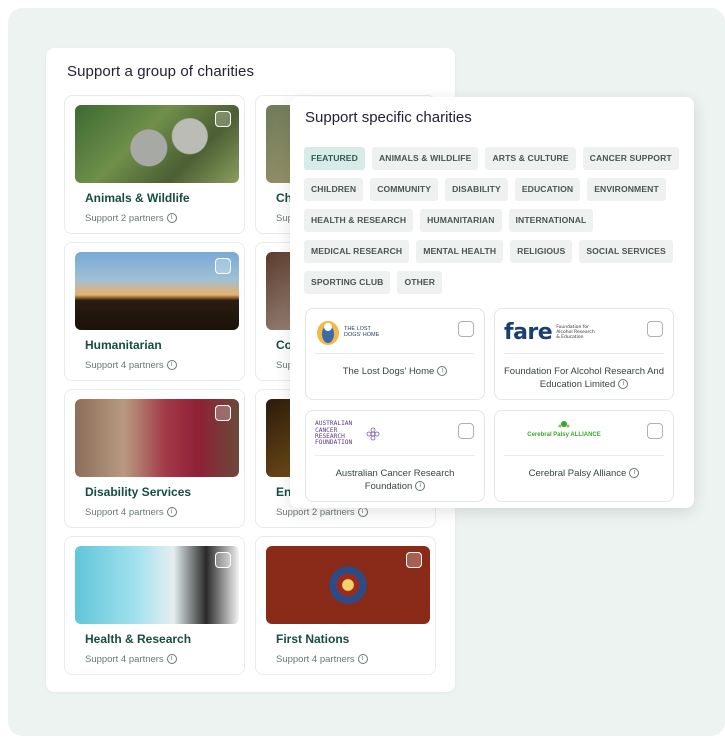 This screenshot has width=725, height=738. I want to click on tag-animals-wildlife: ANIMALS & WILDLIFE, so click(425, 158).